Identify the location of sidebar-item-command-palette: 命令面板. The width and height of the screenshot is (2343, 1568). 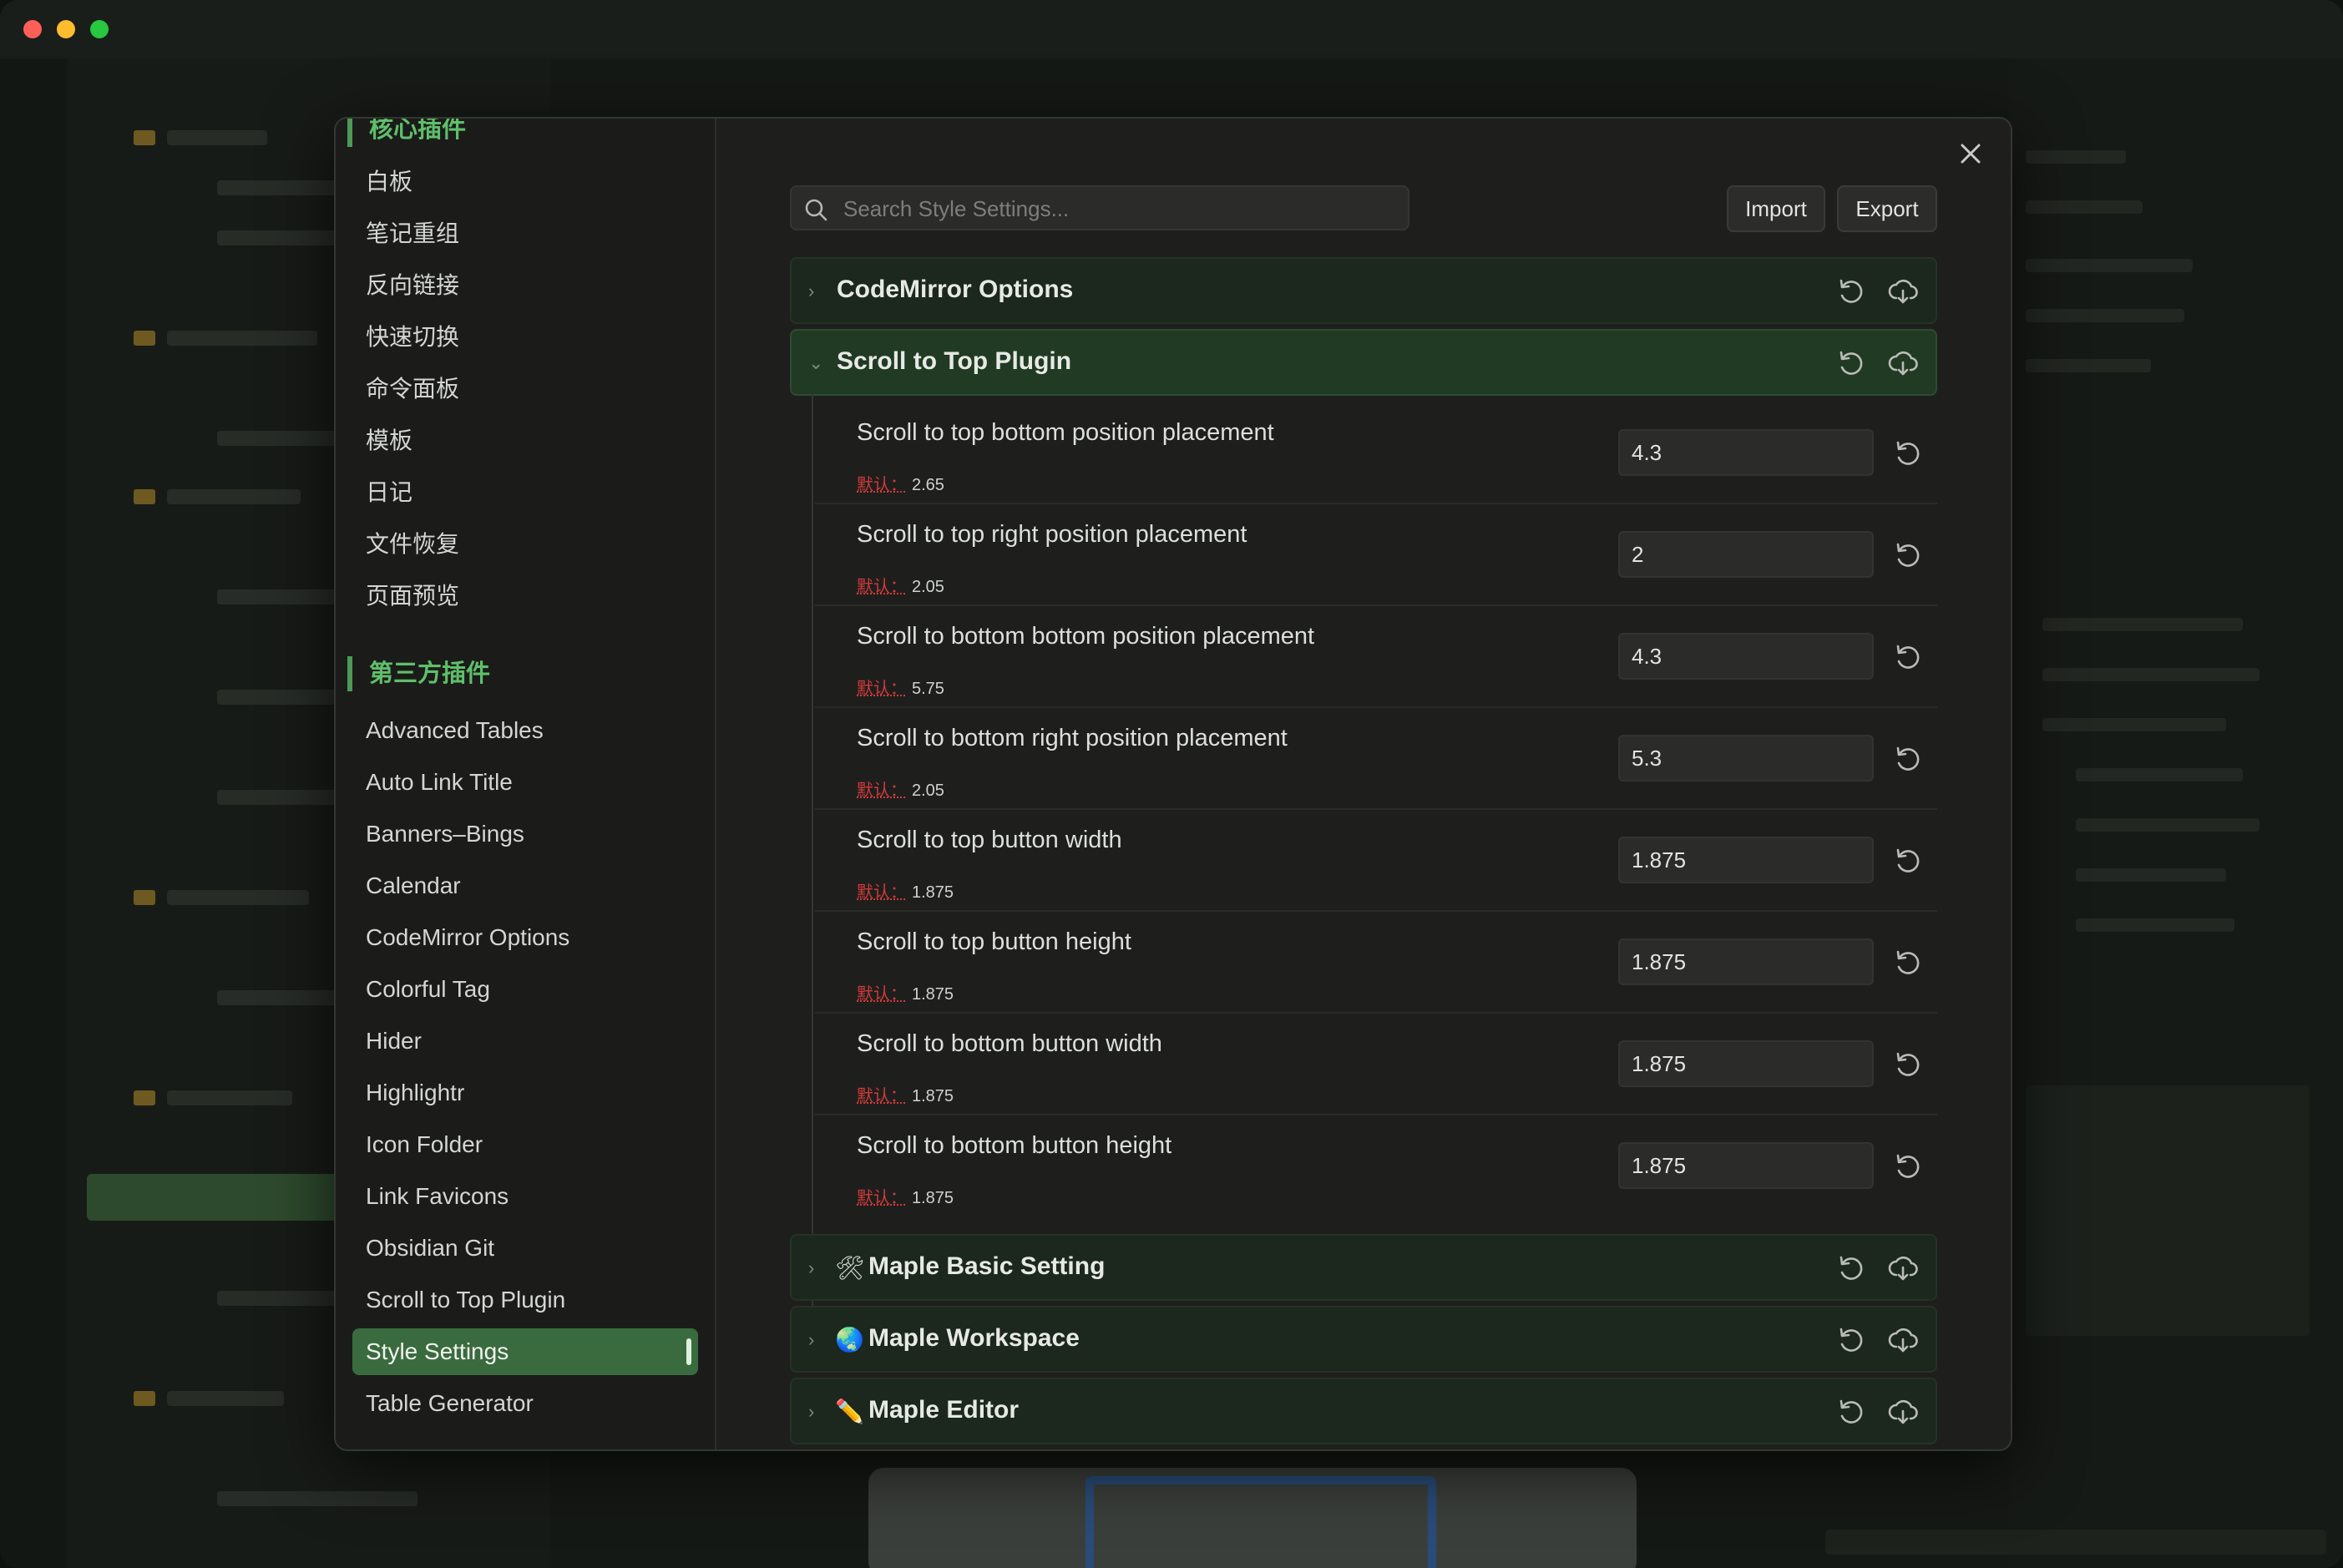
(525, 389).